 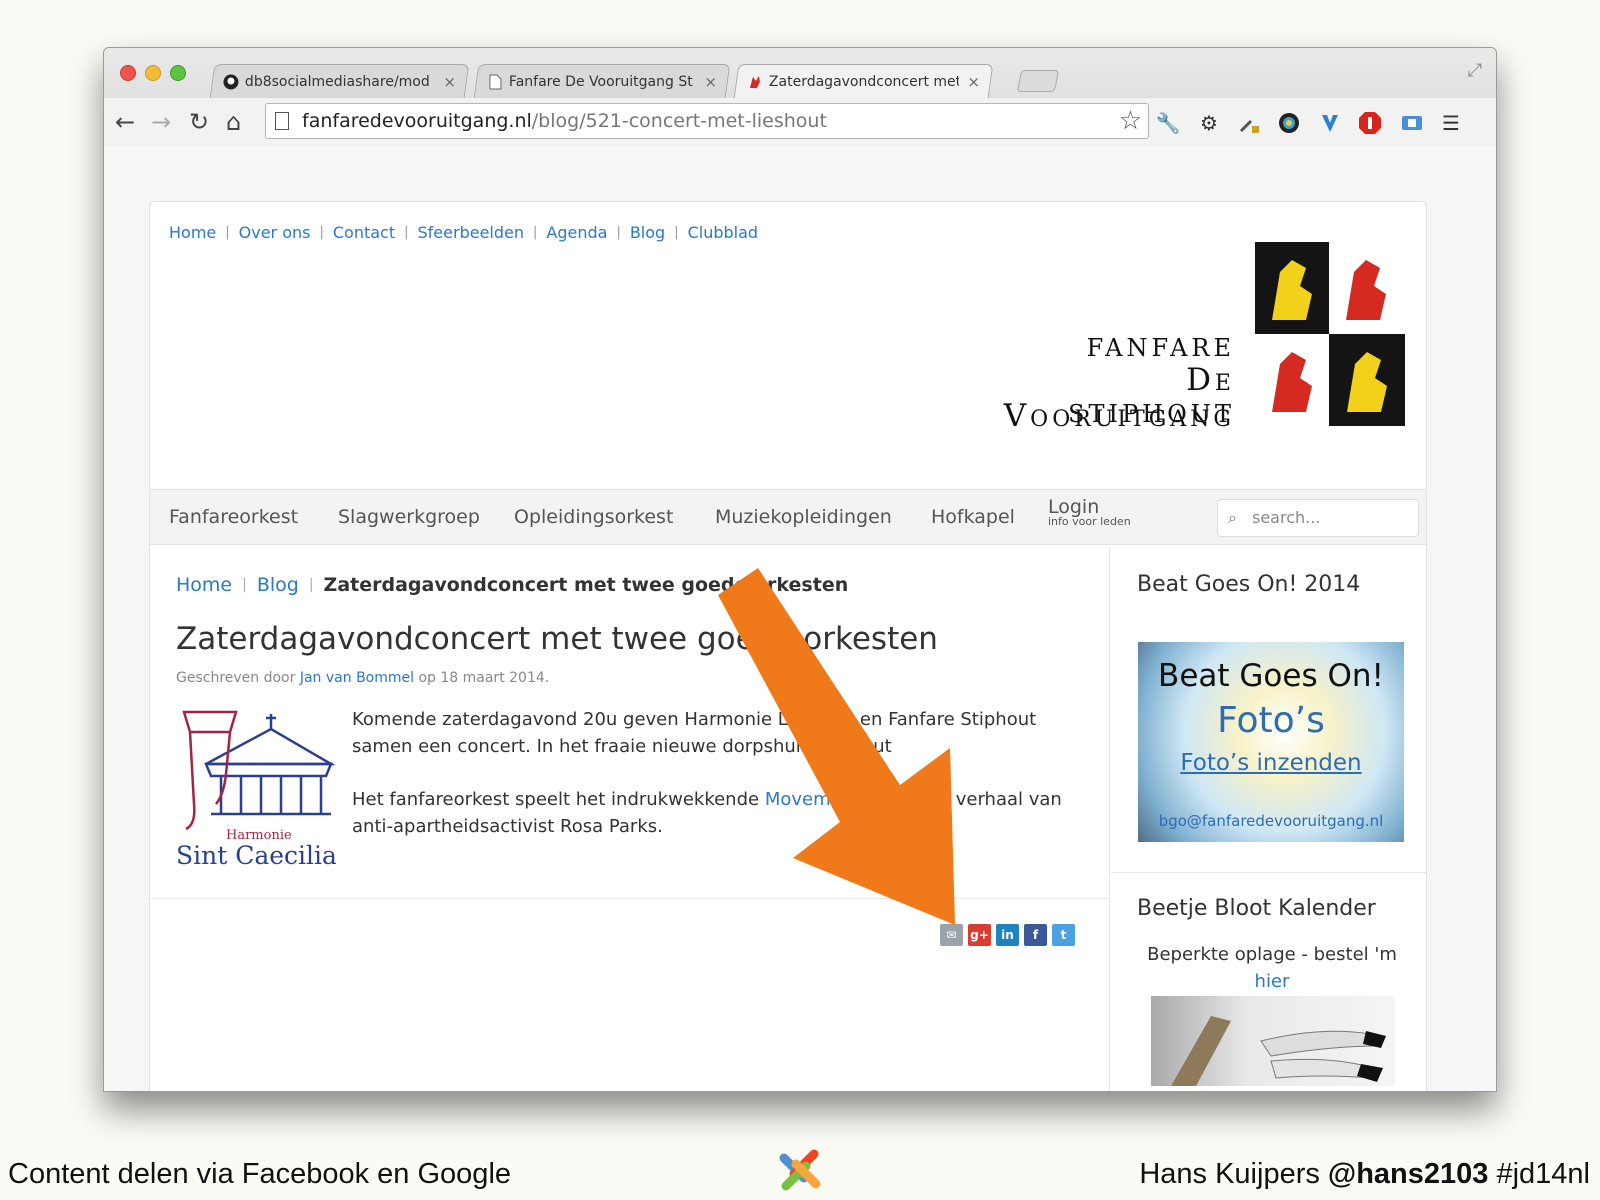 What do you see at coordinates (178, 73) in the screenshot?
I see `zoom-window-button` at bounding box center [178, 73].